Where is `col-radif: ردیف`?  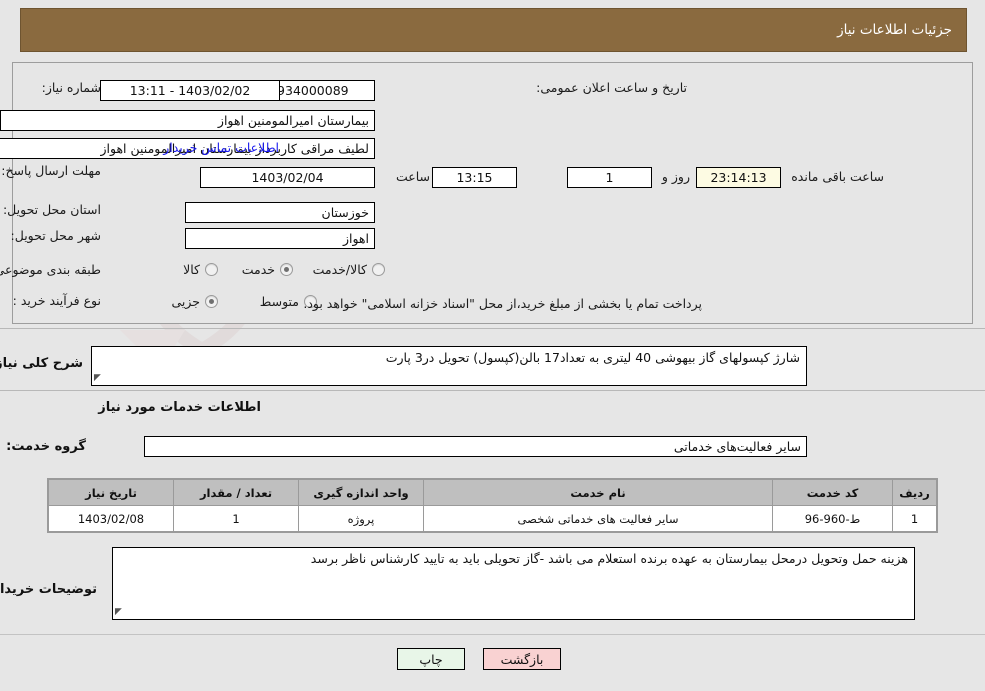 col-radif: ردیف is located at coordinates (914, 492).